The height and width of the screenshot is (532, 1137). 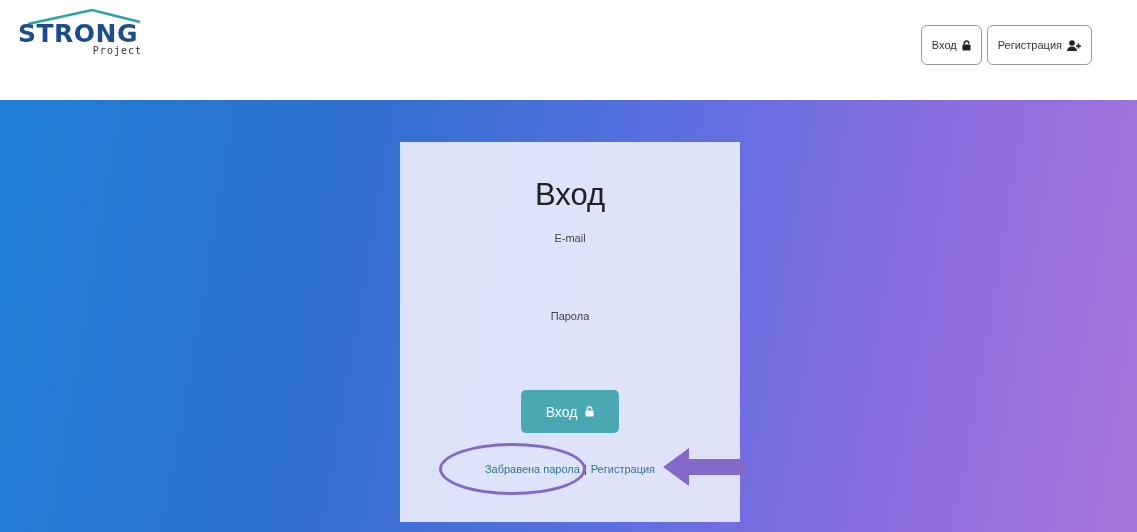 I want to click on forgot-password-link: Забравена парола, so click(x=532, y=469).